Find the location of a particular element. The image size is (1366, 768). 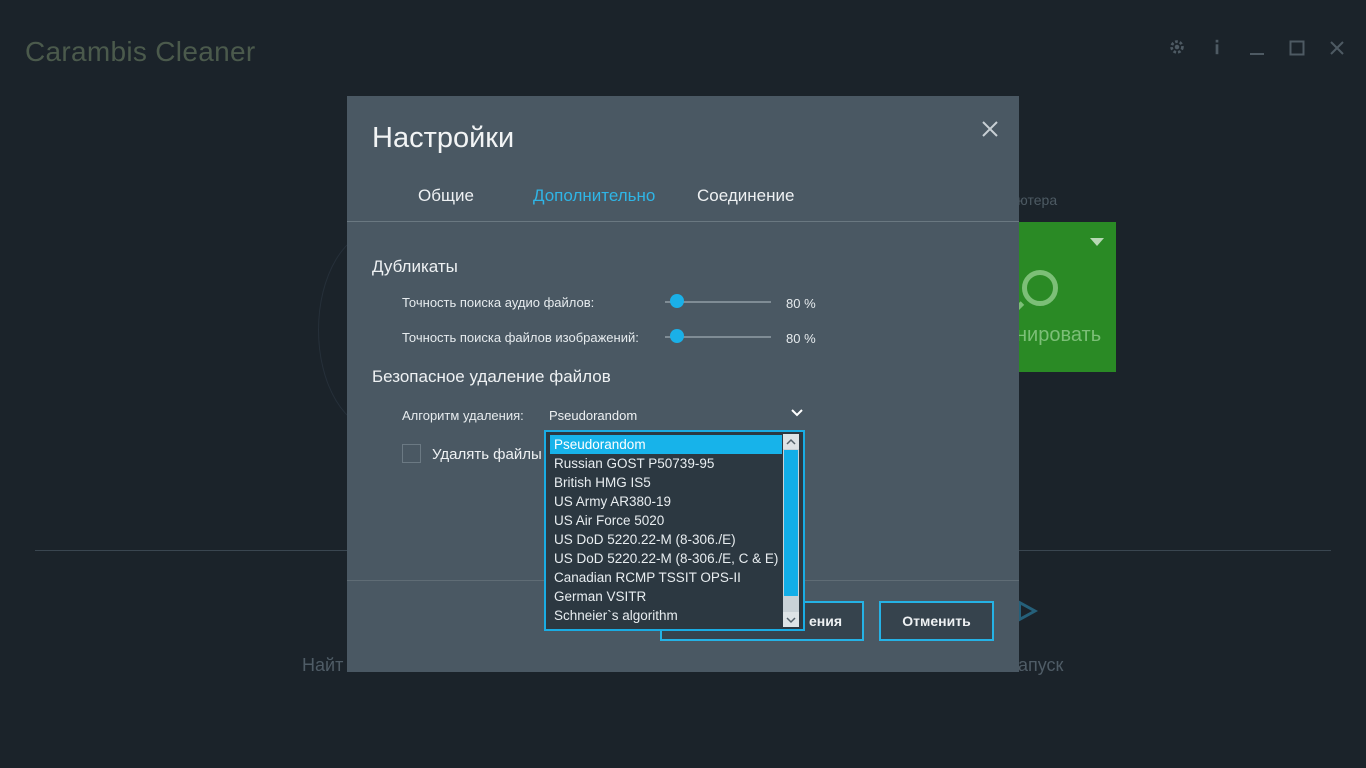

gear-icon is located at coordinates (1177, 50).